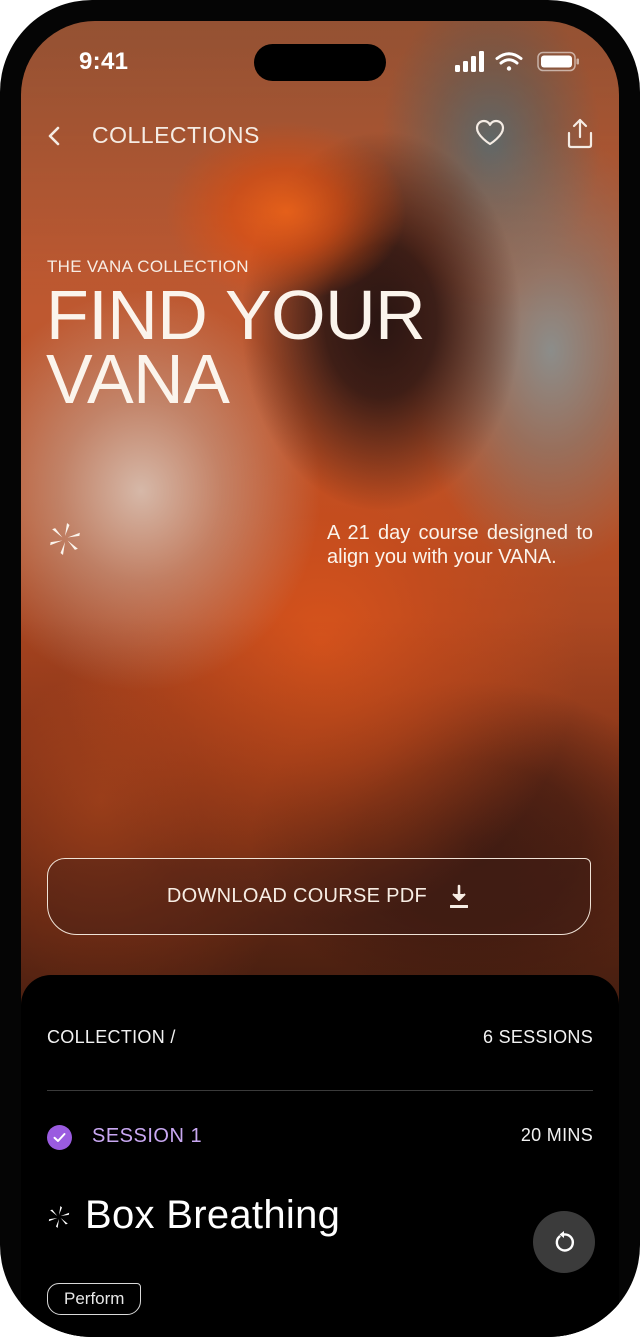  What do you see at coordinates (297, 896) in the screenshot?
I see `download-pdf-label: DOWNLOAD COURSE PDF` at bounding box center [297, 896].